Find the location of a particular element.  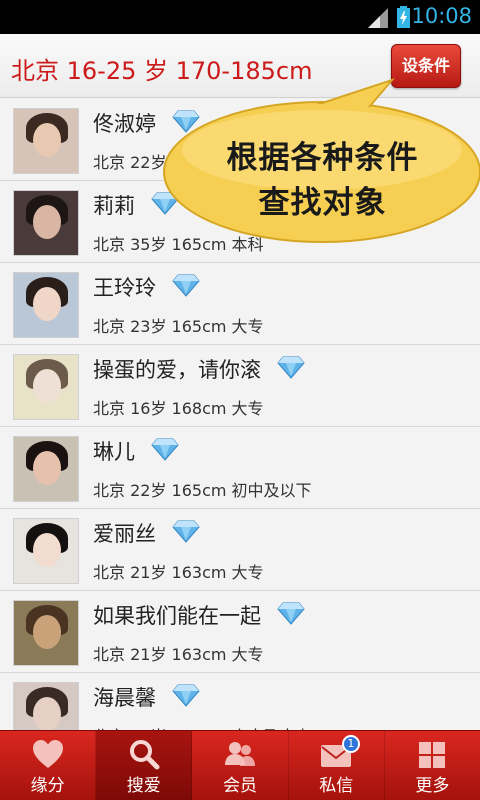

member-row: 佟淑婷北京 22岁 16 is located at coordinates (240, 140).